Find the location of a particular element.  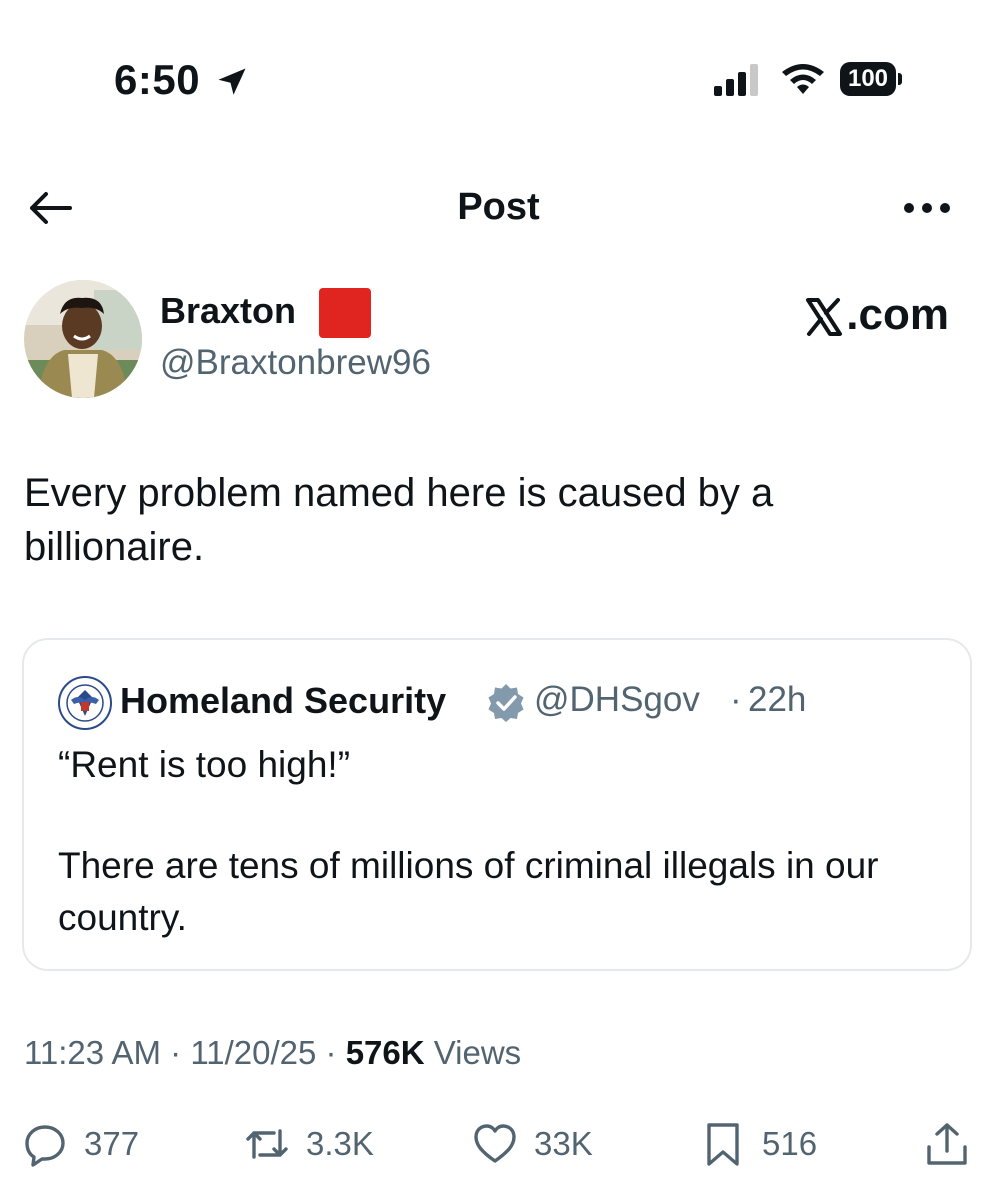

share-icon is located at coordinates (947, 1144).